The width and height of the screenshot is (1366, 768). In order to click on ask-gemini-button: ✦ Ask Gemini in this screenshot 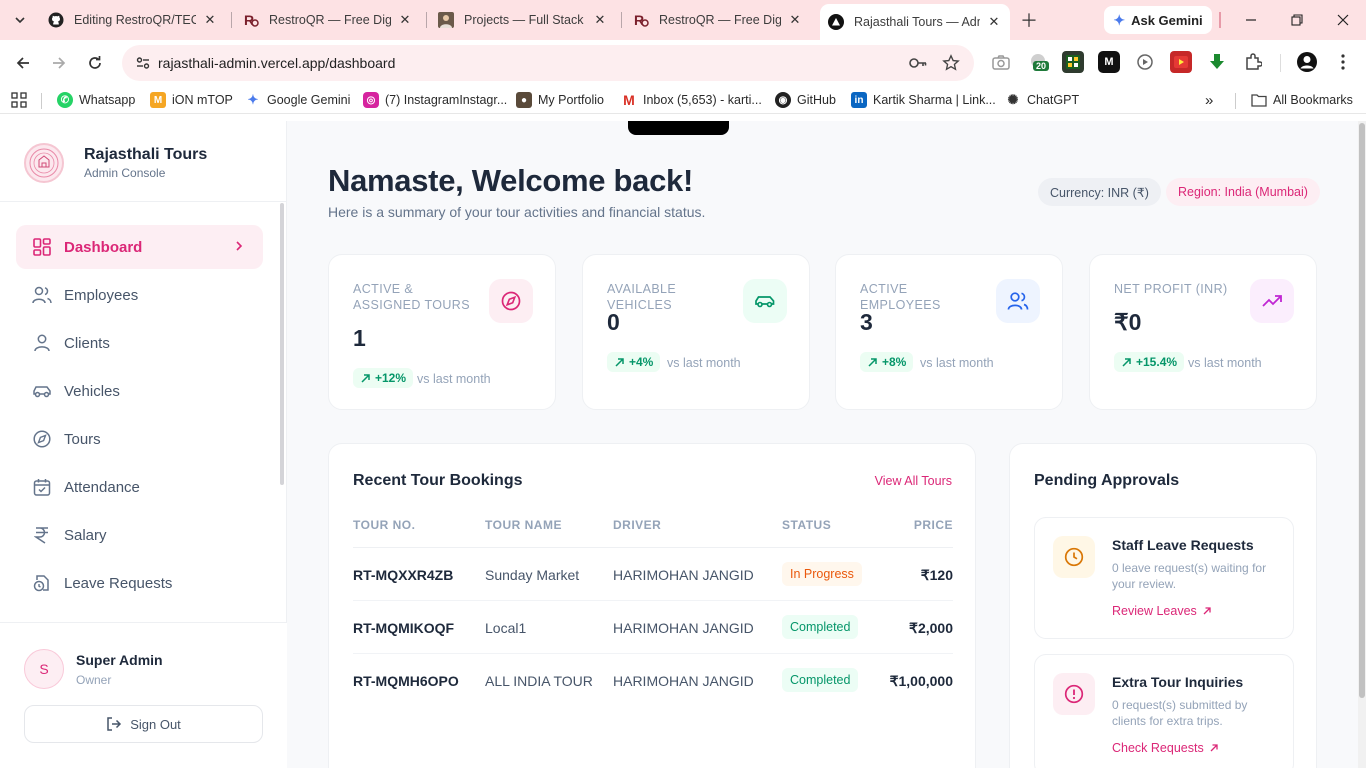, I will do `click(1158, 20)`.